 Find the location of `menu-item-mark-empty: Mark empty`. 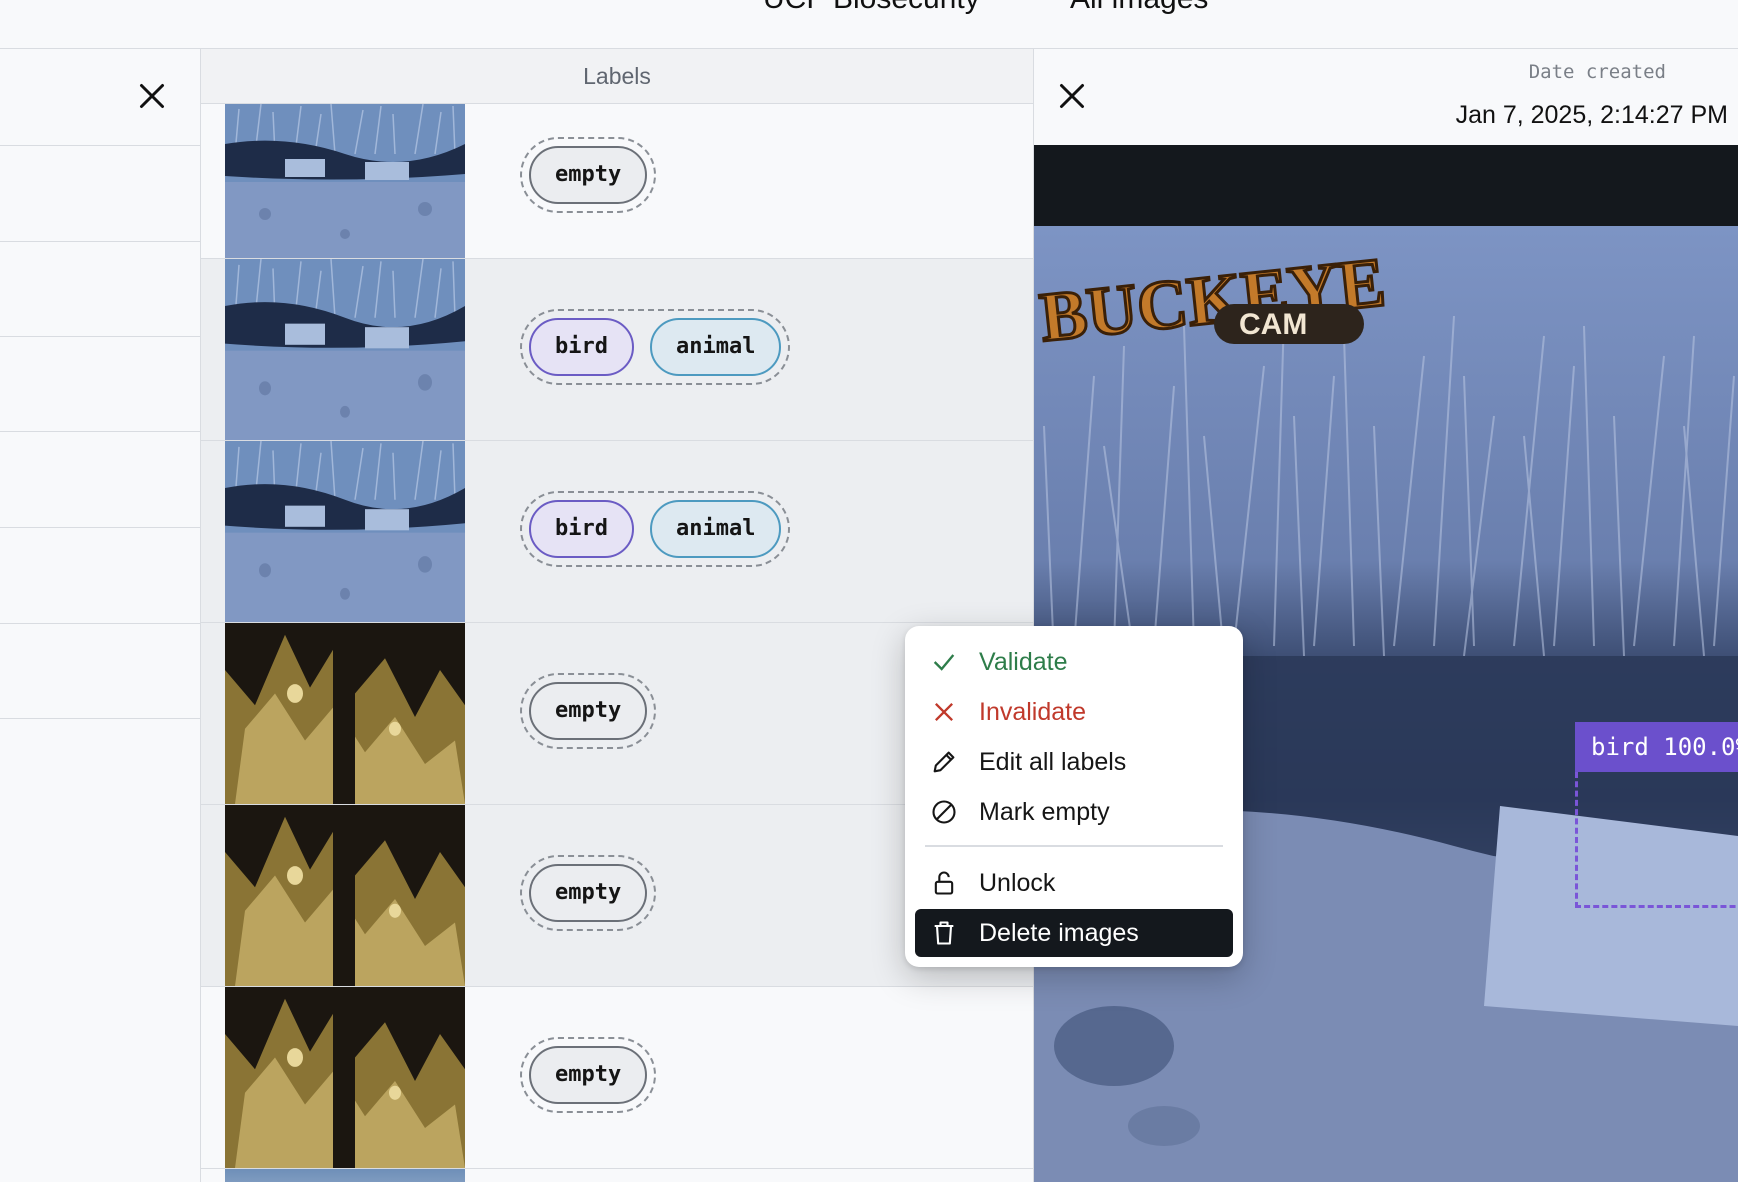

menu-item-mark-empty: Mark empty is located at coordinates (1074, 812).